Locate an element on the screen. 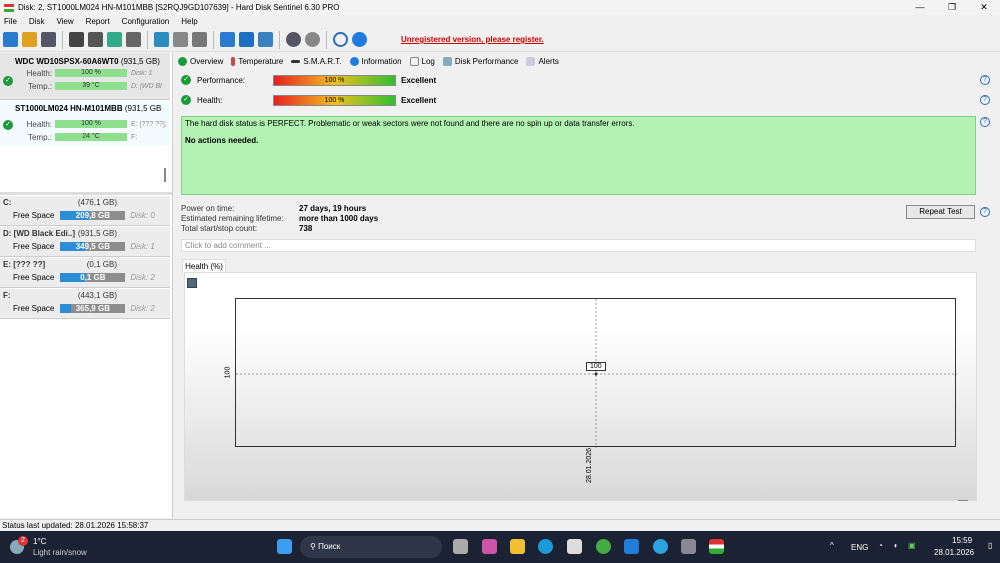 The height and width of the screenshot is (563, 1000). disk-list-icon is located at coordinates (48, 39).